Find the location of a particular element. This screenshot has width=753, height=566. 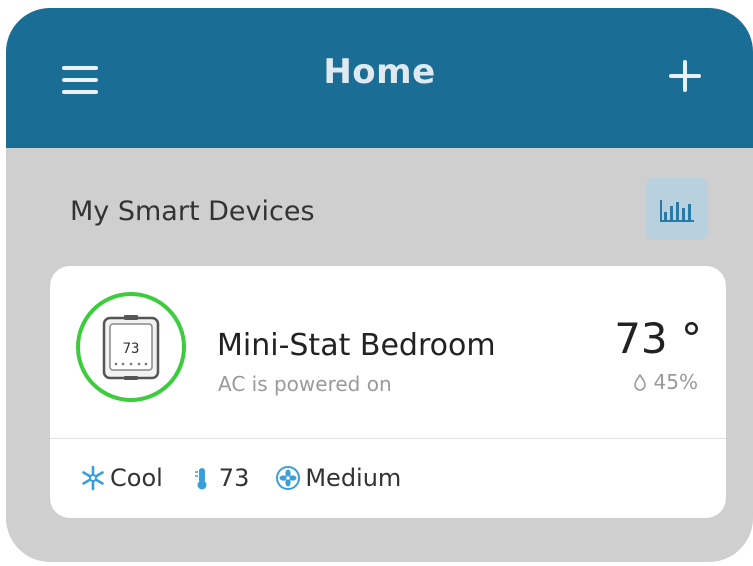

page-title: Home is located at coordinates (379, 72).